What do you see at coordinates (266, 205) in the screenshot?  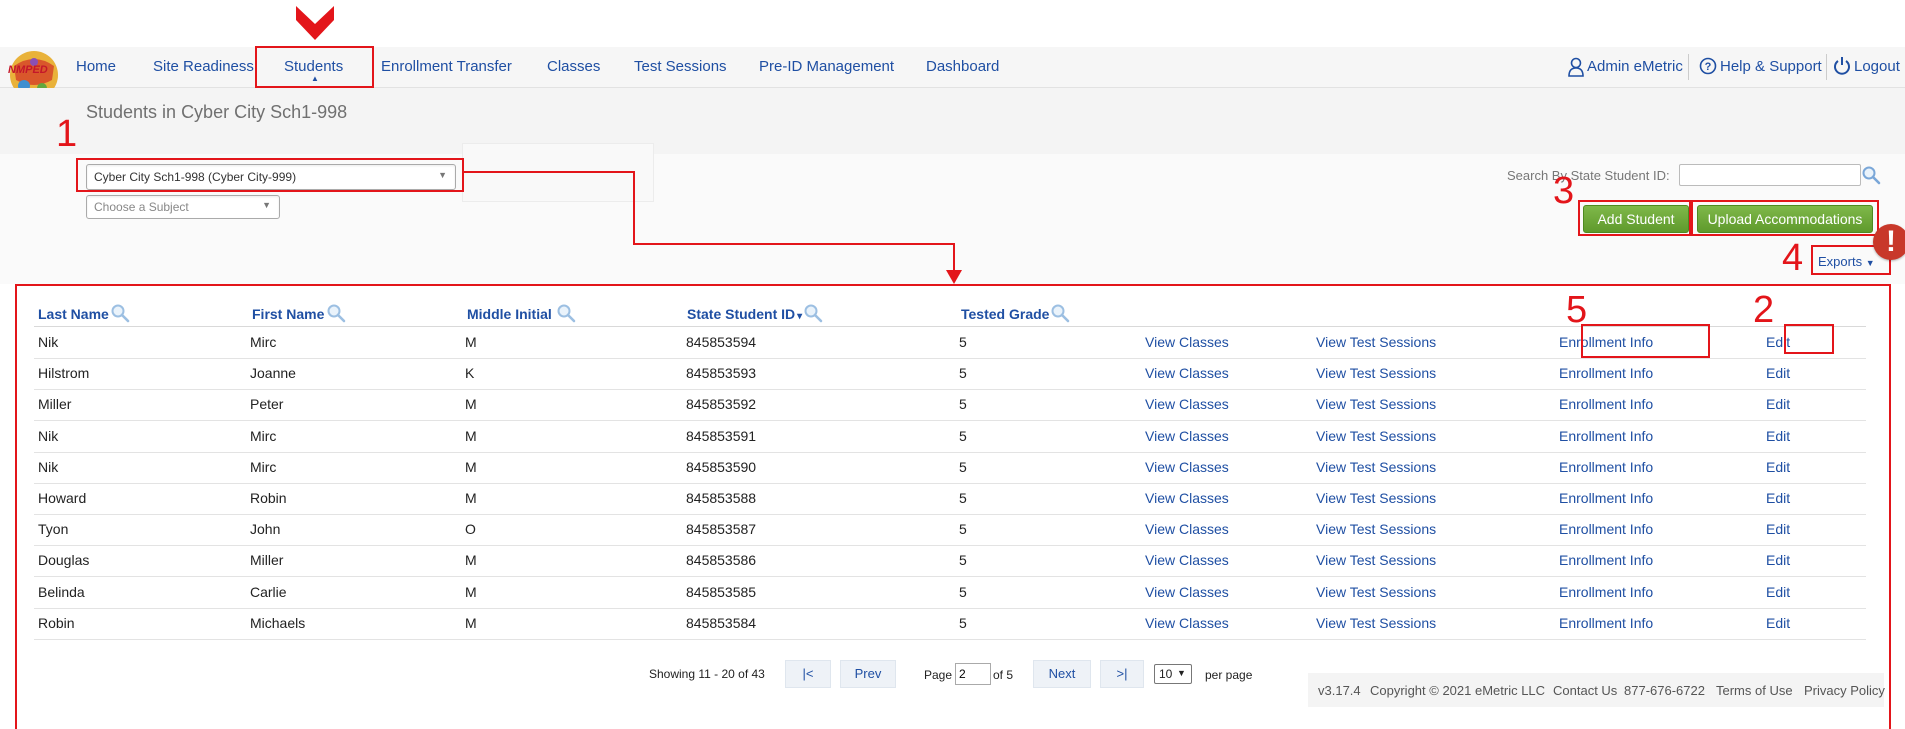 I see `chevron-down-icon: ▼` at bounding box center [266, 205].